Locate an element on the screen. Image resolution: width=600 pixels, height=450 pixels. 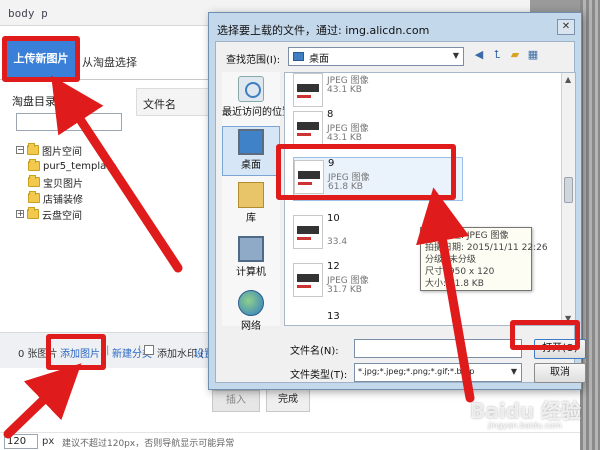
file-name: 13 is located at coordinates (333, 316).